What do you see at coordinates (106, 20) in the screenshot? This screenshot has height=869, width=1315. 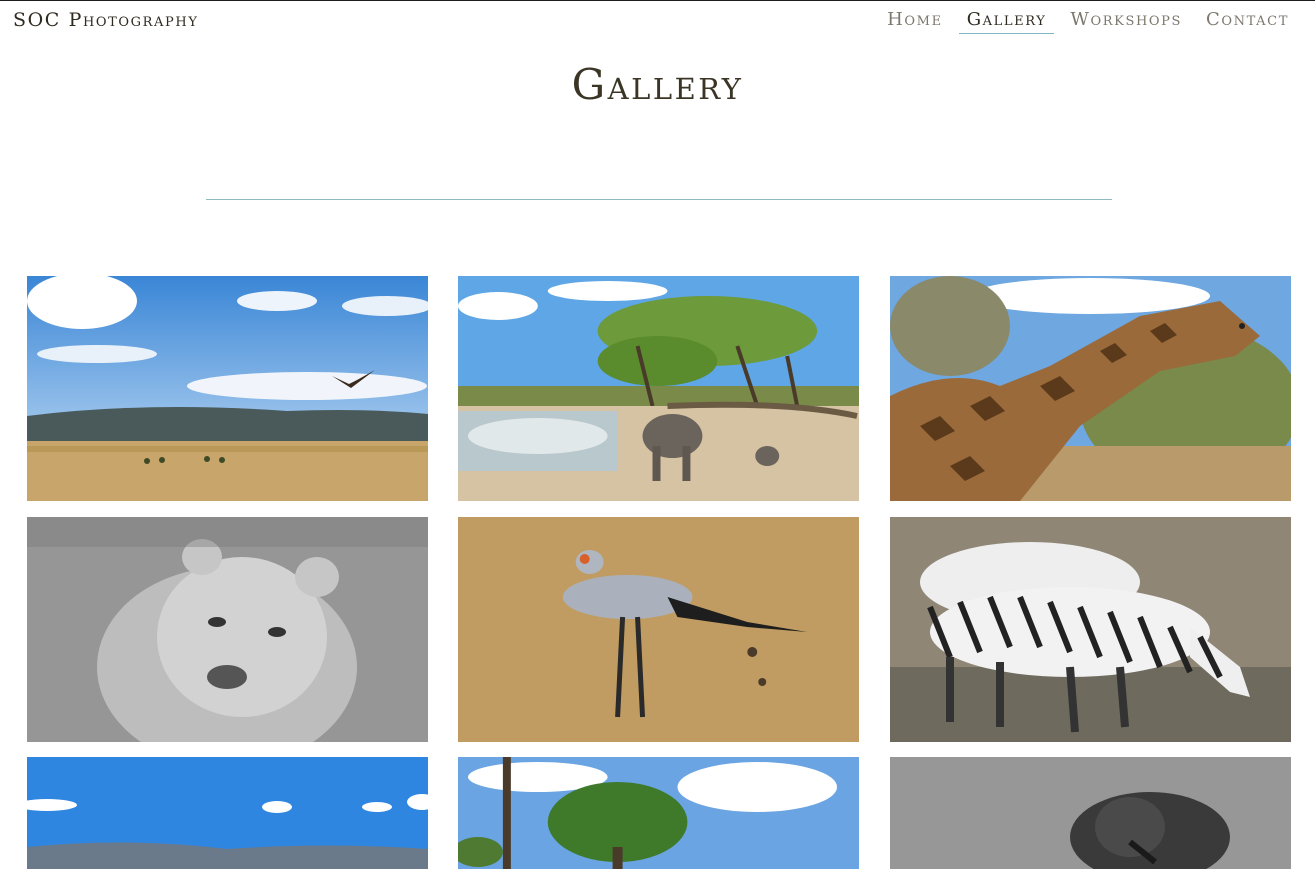 I see `site-logo: SOC Photography` at bounding box center [106, 20].